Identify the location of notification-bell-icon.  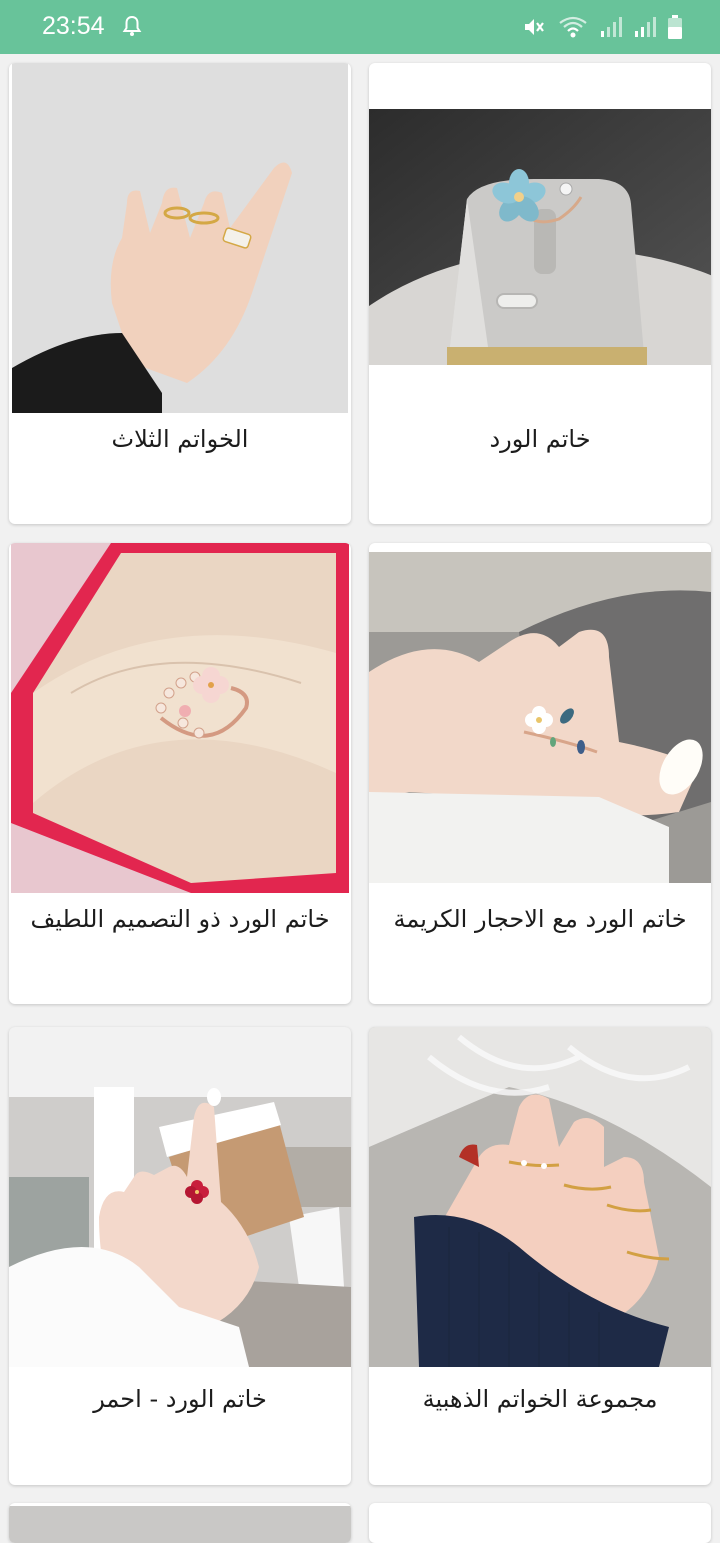
(132, 25).